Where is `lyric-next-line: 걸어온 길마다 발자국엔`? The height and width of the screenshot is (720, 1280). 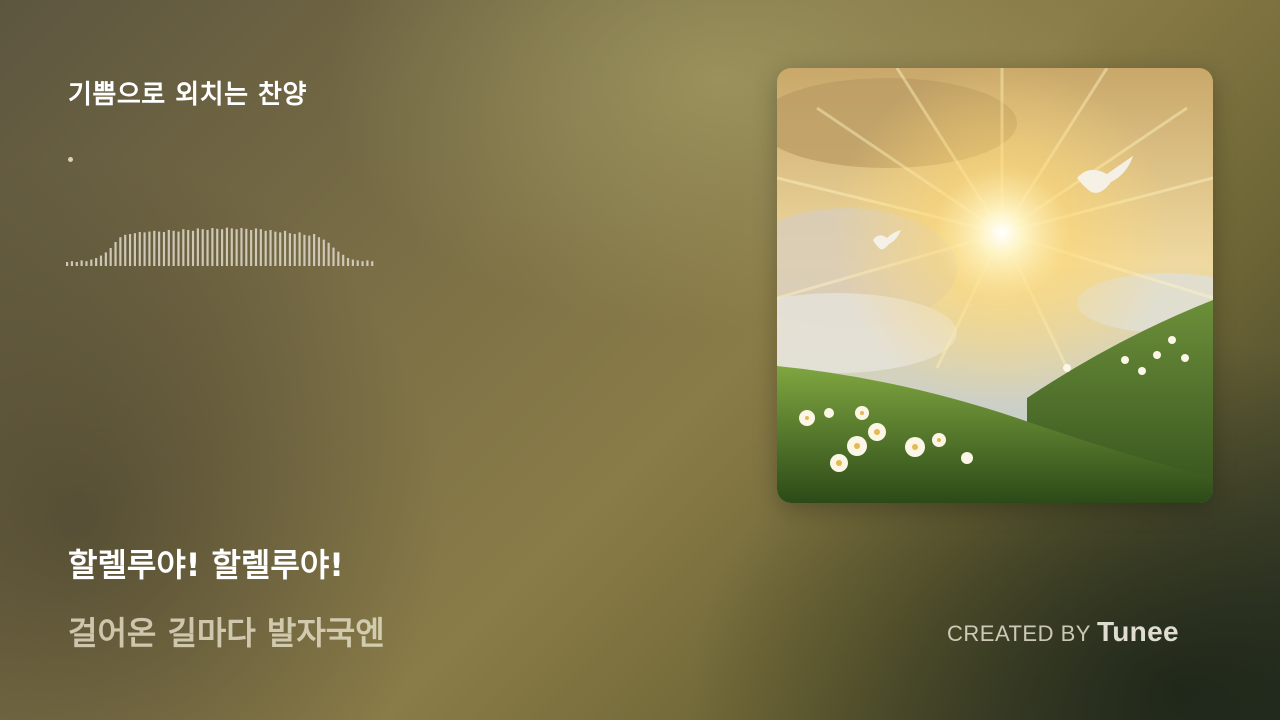 lyric-next-line: 걸어온 길마다 발자국엔 is located at coordinates (226, 633).